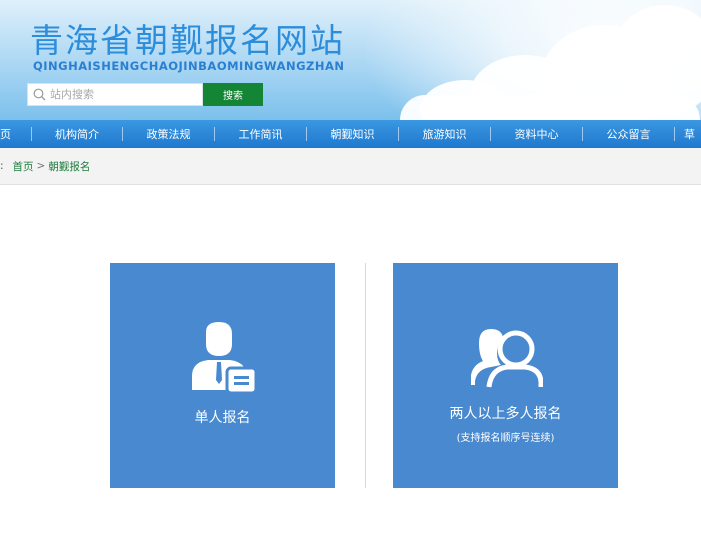 Image resolution: width=701 pixels, height=543 pixels. Describe the element at coordinates (233, 94) in the screenshot. I see `search-button: 搜索` at that location.